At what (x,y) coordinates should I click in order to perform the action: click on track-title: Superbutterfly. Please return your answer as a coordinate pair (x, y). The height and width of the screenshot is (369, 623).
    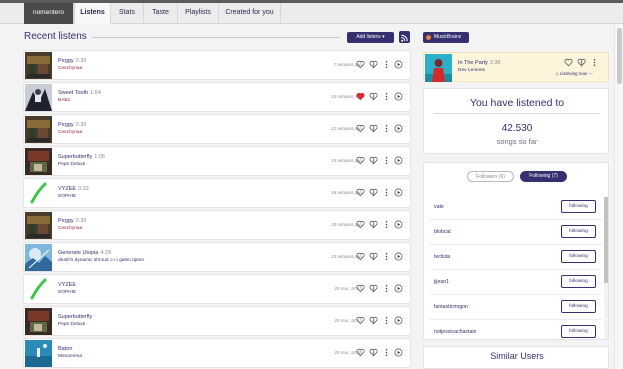
    Looking at the image, I should click on (75, 317).